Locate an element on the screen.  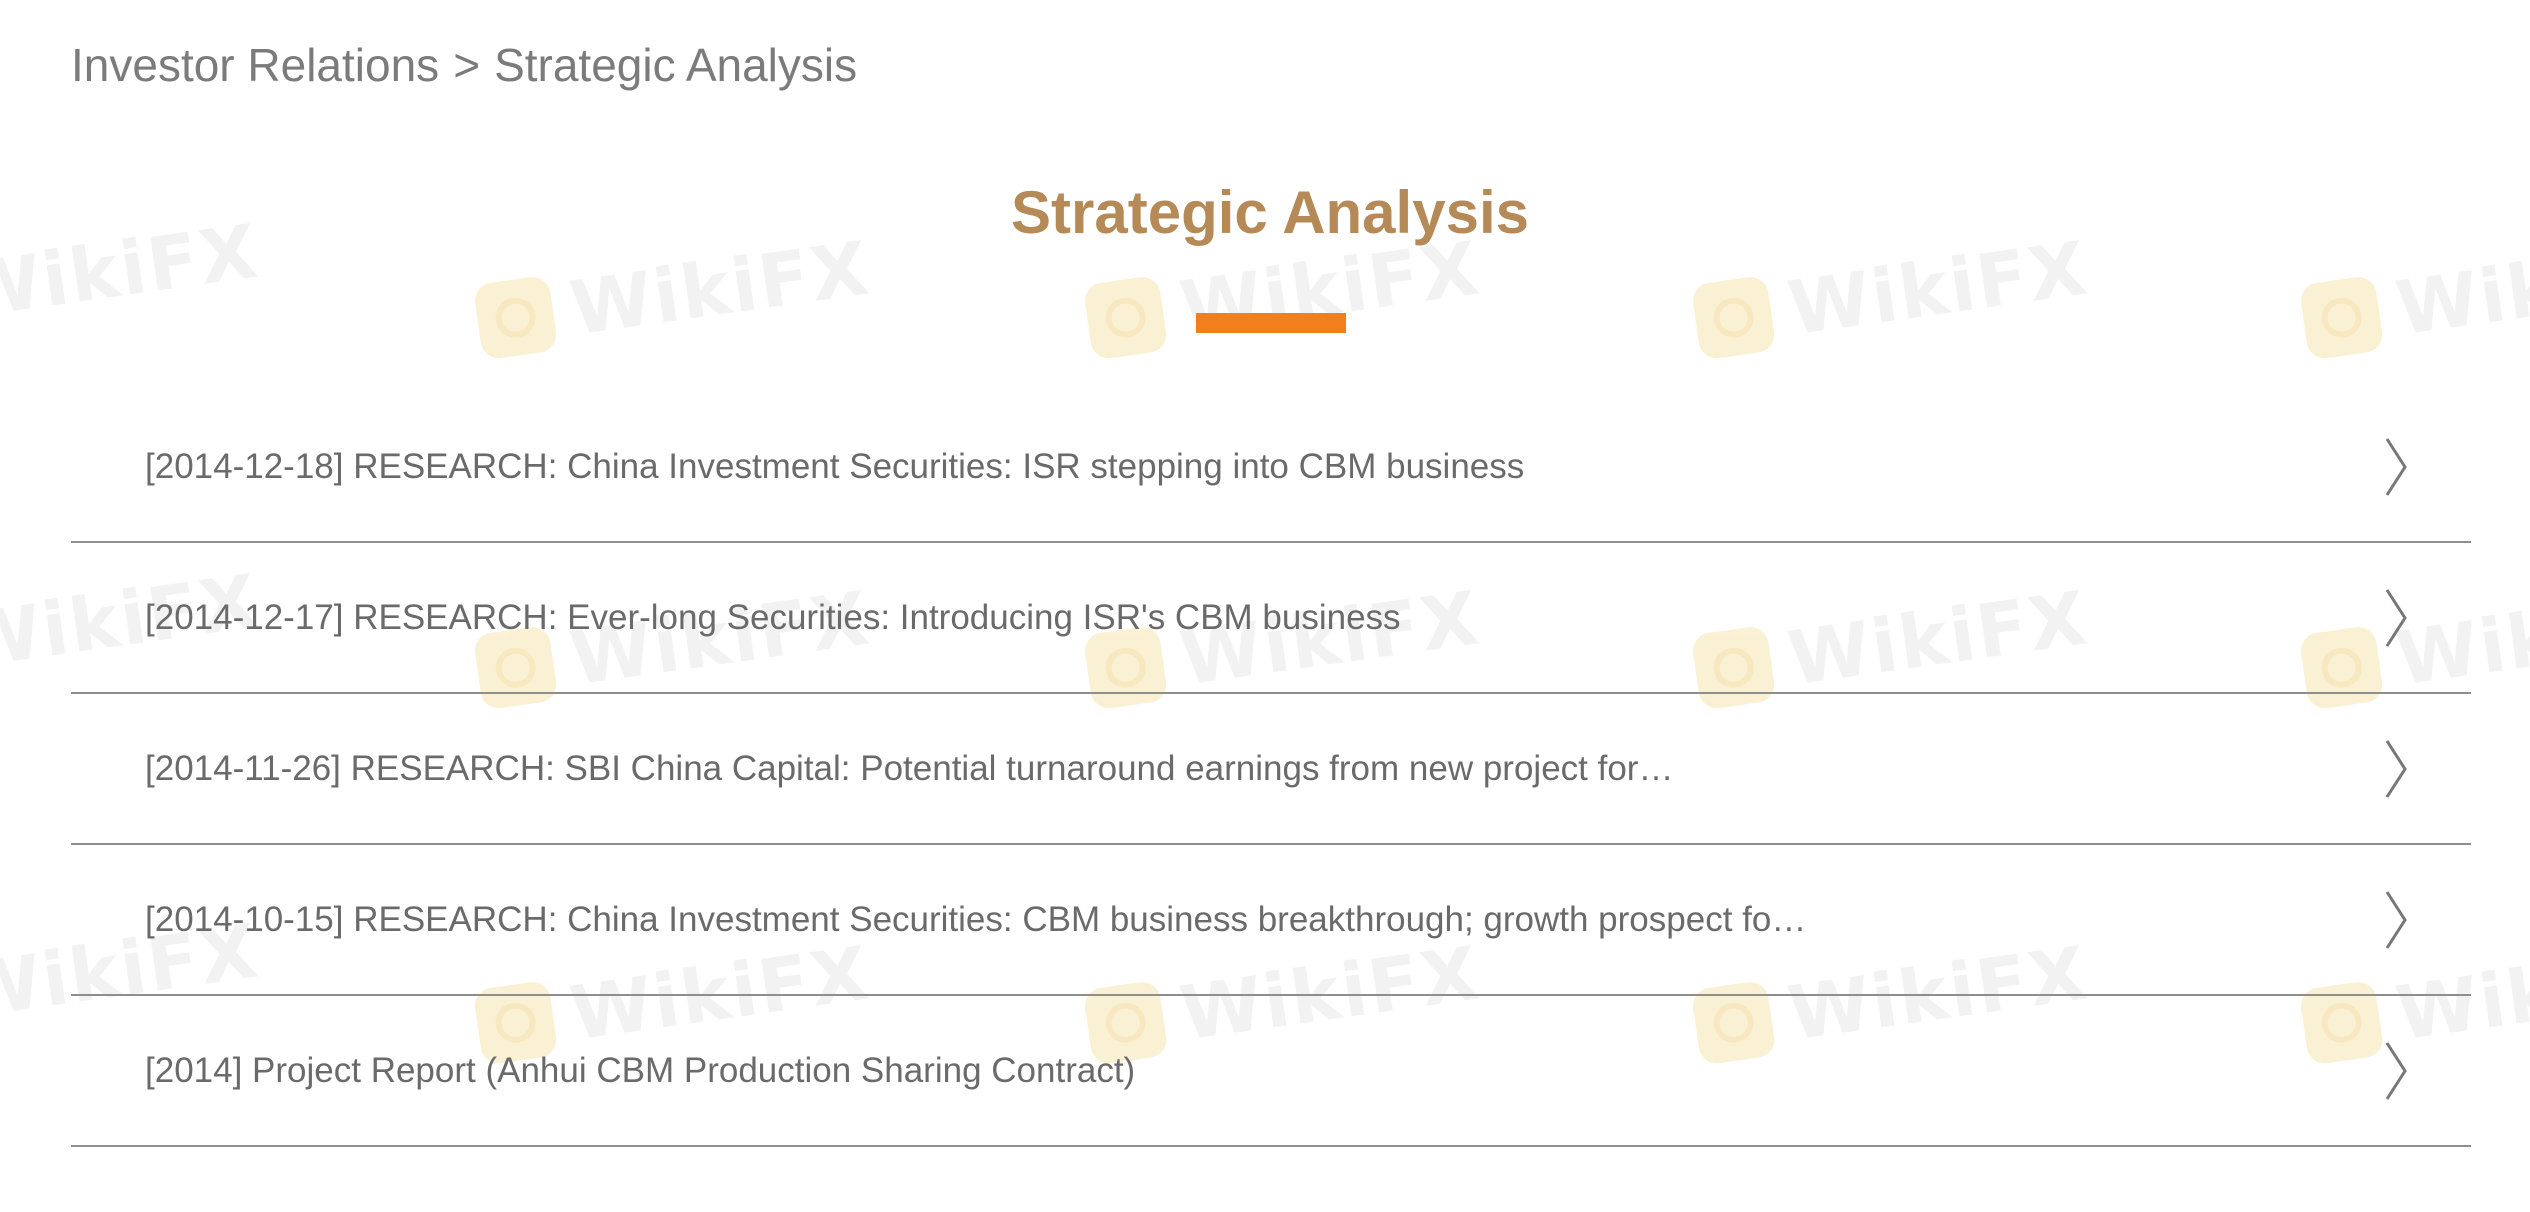
breadcrumb-current: Strategic Analysis is located at coordinates (676, 65).